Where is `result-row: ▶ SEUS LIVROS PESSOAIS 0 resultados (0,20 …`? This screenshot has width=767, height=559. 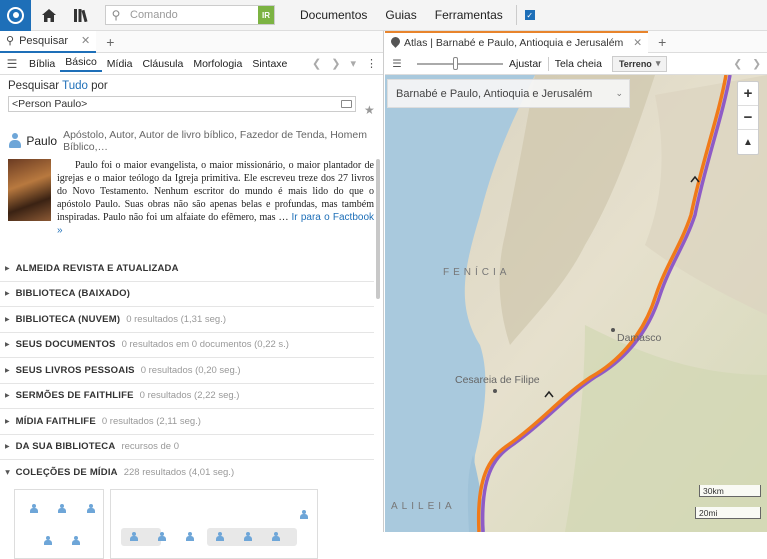
result-row: ▶ SEUS LIVROS PESSOAIS 0 resultados (0,20 … is located at coordinates (187, 371).